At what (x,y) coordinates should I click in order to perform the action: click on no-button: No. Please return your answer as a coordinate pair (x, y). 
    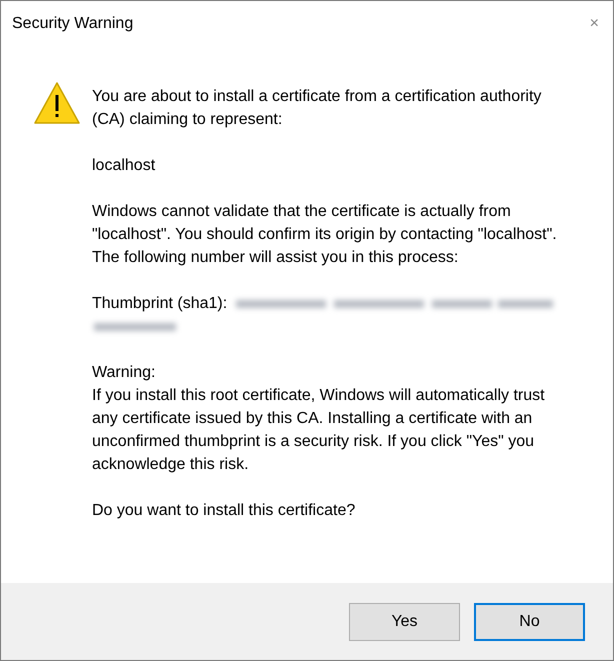
    Looking at the image, I should click on (529, 621).